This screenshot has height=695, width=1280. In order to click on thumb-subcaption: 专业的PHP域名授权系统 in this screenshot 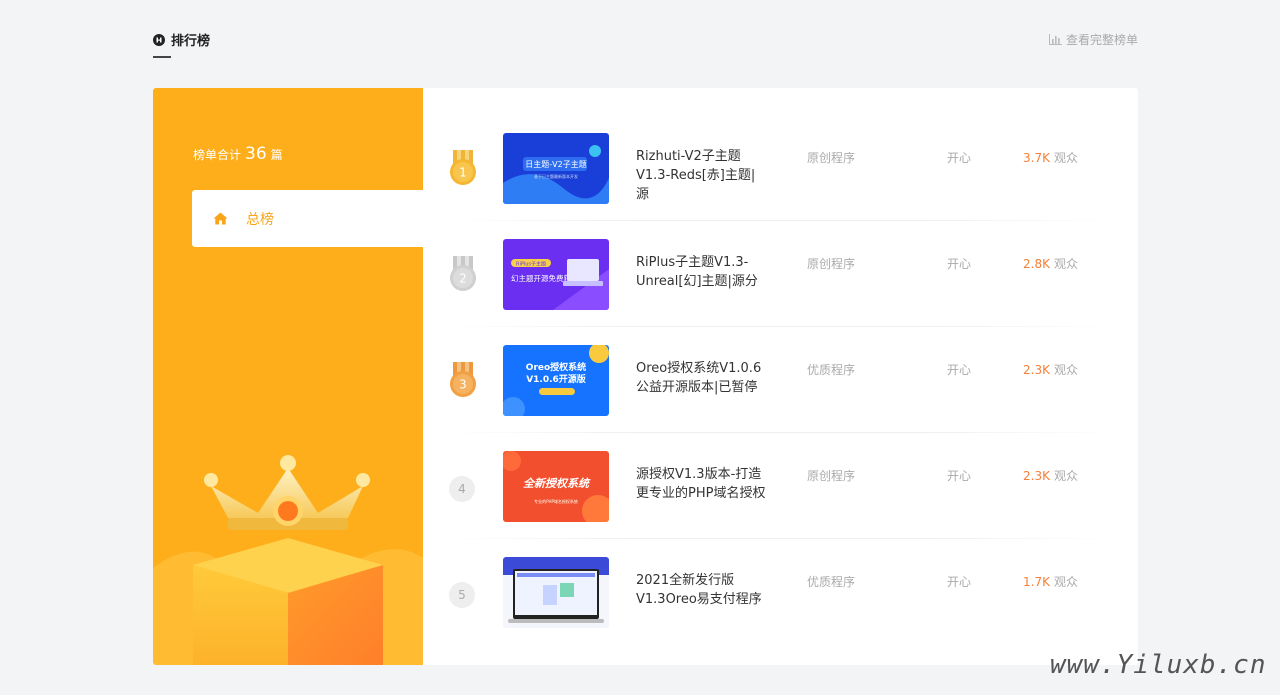, I will do `click(556, 501)`.